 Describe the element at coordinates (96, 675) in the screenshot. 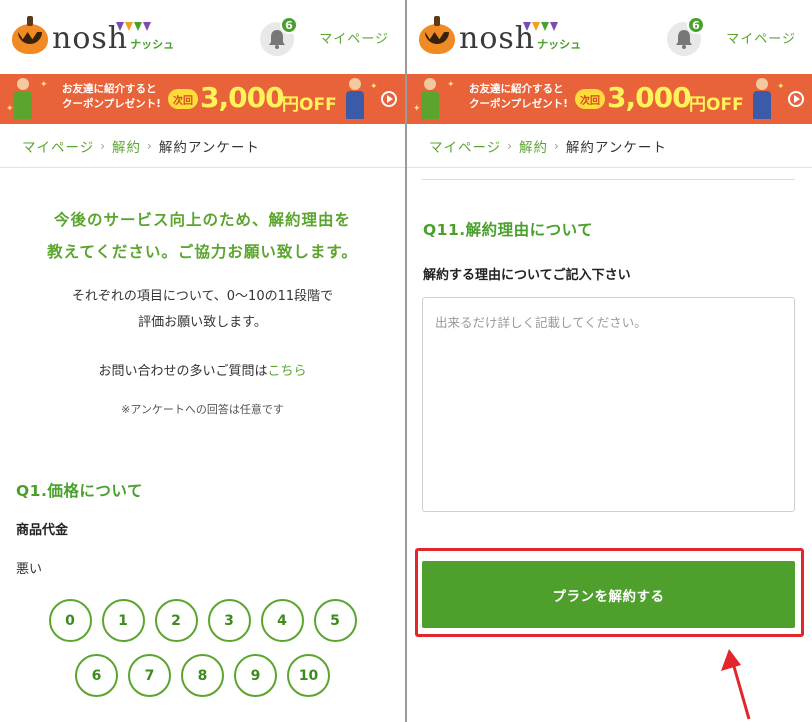

I see `rating-button-6: 6` at that location.